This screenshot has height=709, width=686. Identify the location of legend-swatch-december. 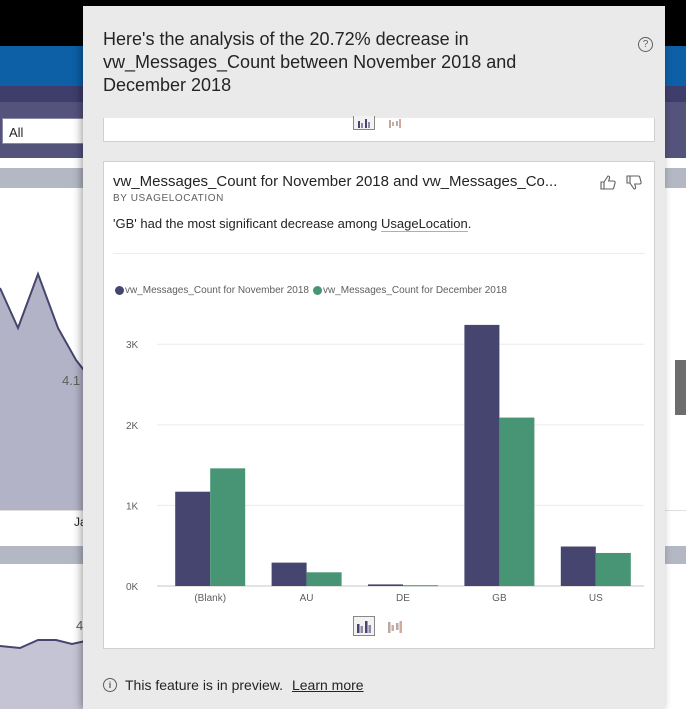
(317, 290).